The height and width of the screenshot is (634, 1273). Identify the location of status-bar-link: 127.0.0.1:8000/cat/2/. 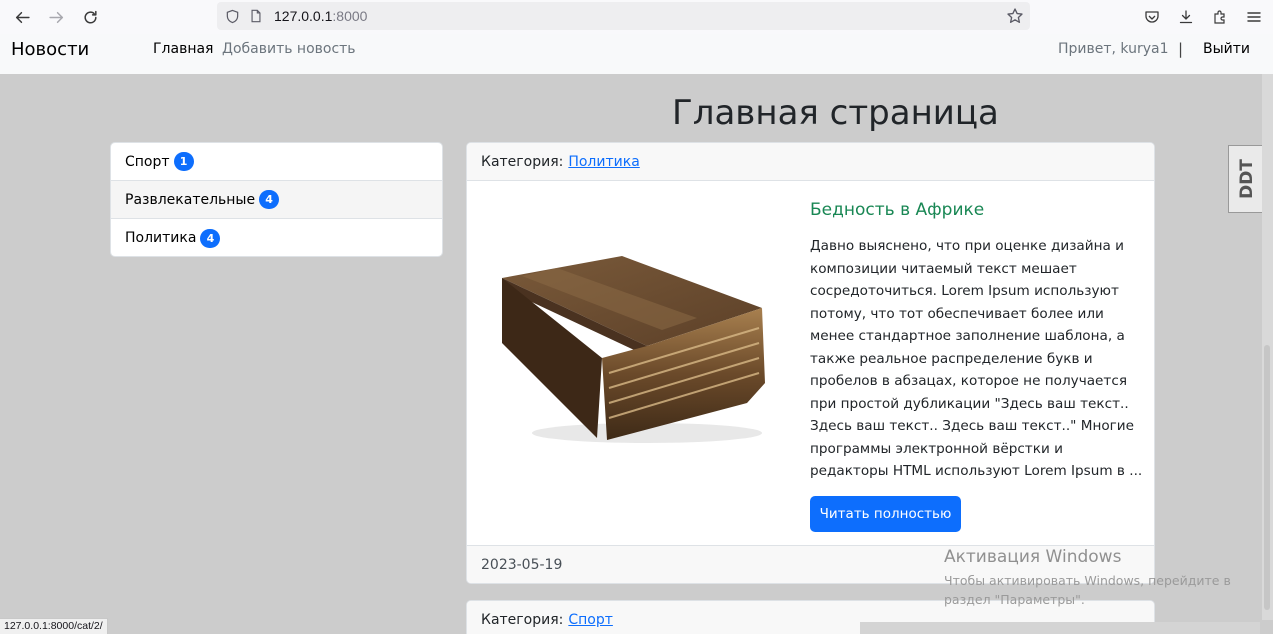
(54, 626).